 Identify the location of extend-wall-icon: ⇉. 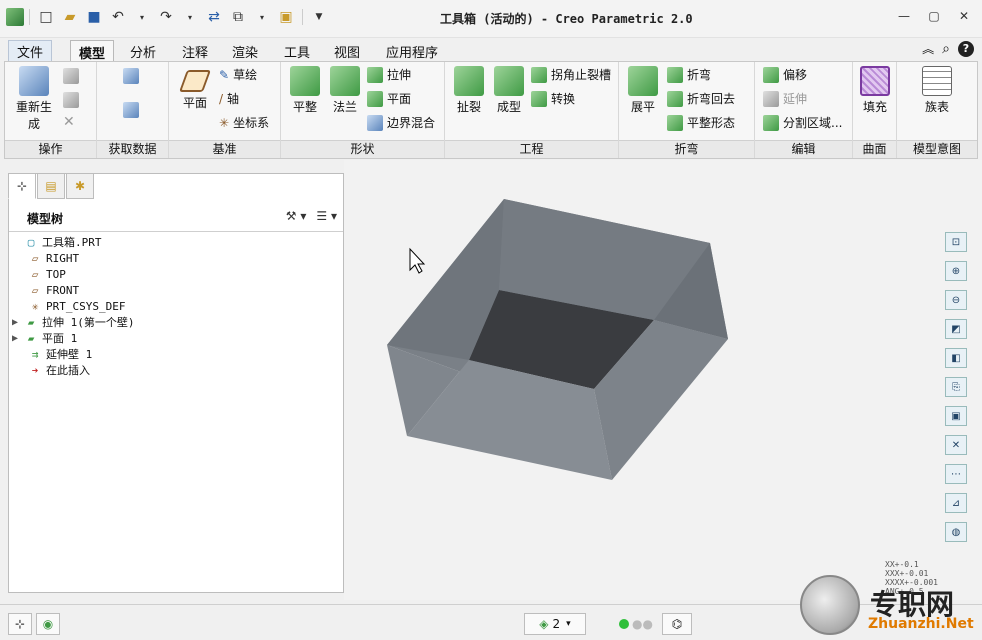
(35, 354).